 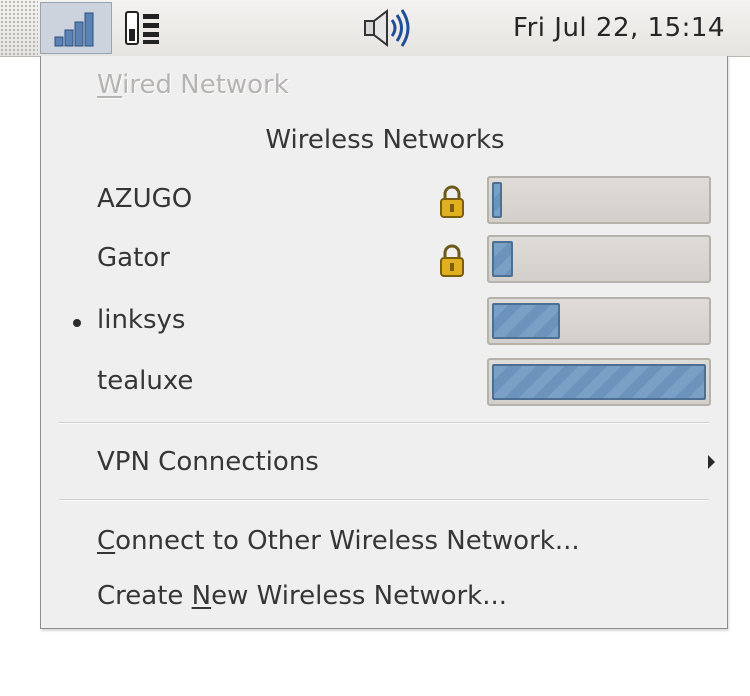 What do you see at coordinates (145, 381) in the screenshot?
I see `network-name: tealuxe` at bounding box center [145, 381].